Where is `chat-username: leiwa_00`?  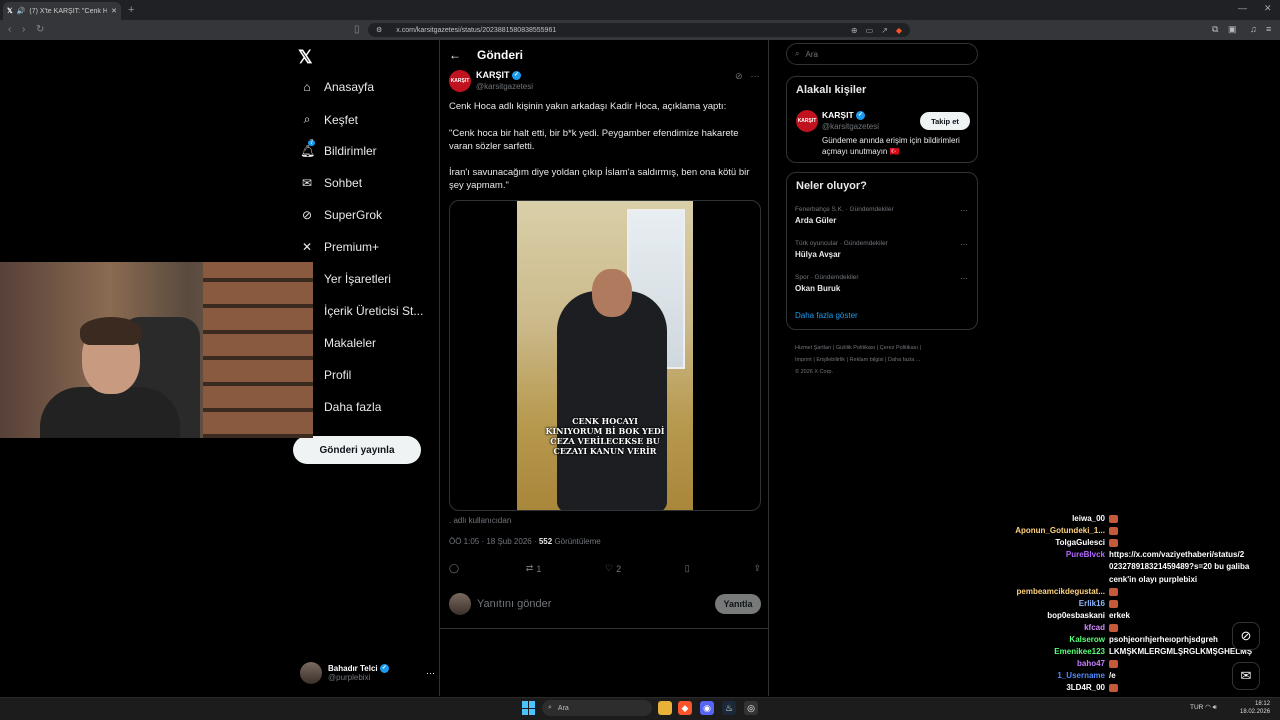
chat-username: leiwa_00 is located at coordinates (1088, 518).